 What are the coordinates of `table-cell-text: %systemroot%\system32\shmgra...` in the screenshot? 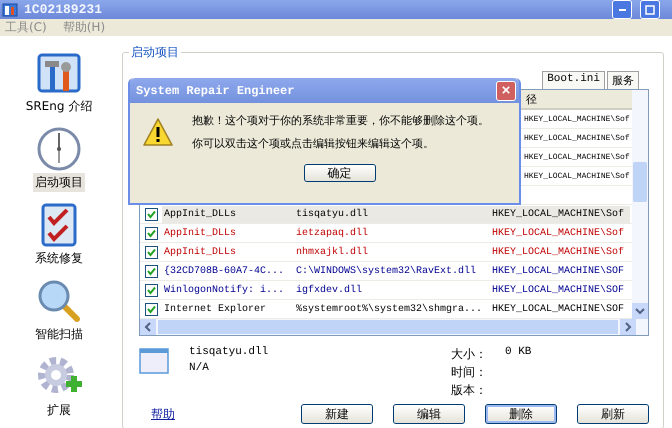 It's located at (389, 309).